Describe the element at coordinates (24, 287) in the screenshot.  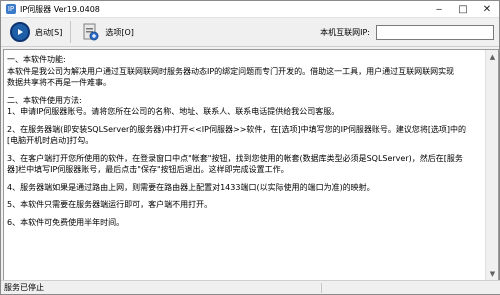
I see `service-status: 服务已停止` at that location.